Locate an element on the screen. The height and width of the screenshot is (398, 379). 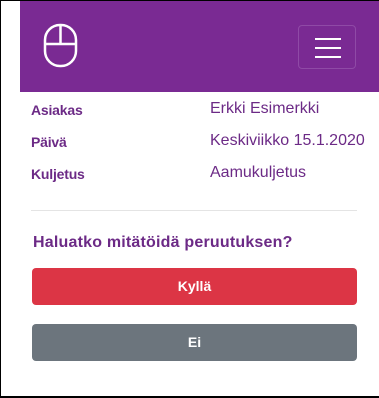
no-button: Ei is located at coordinates (194, 342).